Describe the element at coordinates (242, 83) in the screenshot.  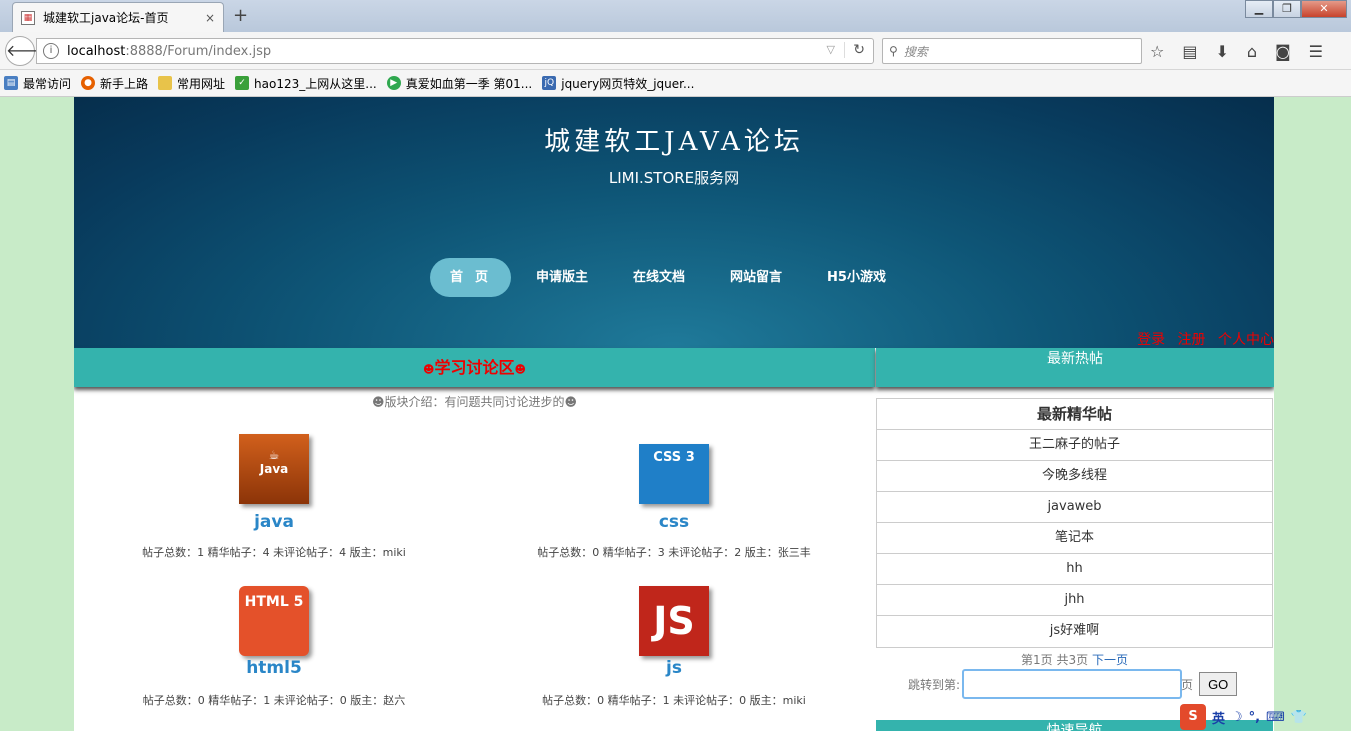
I see `hao123-icon: ✓` at that location.